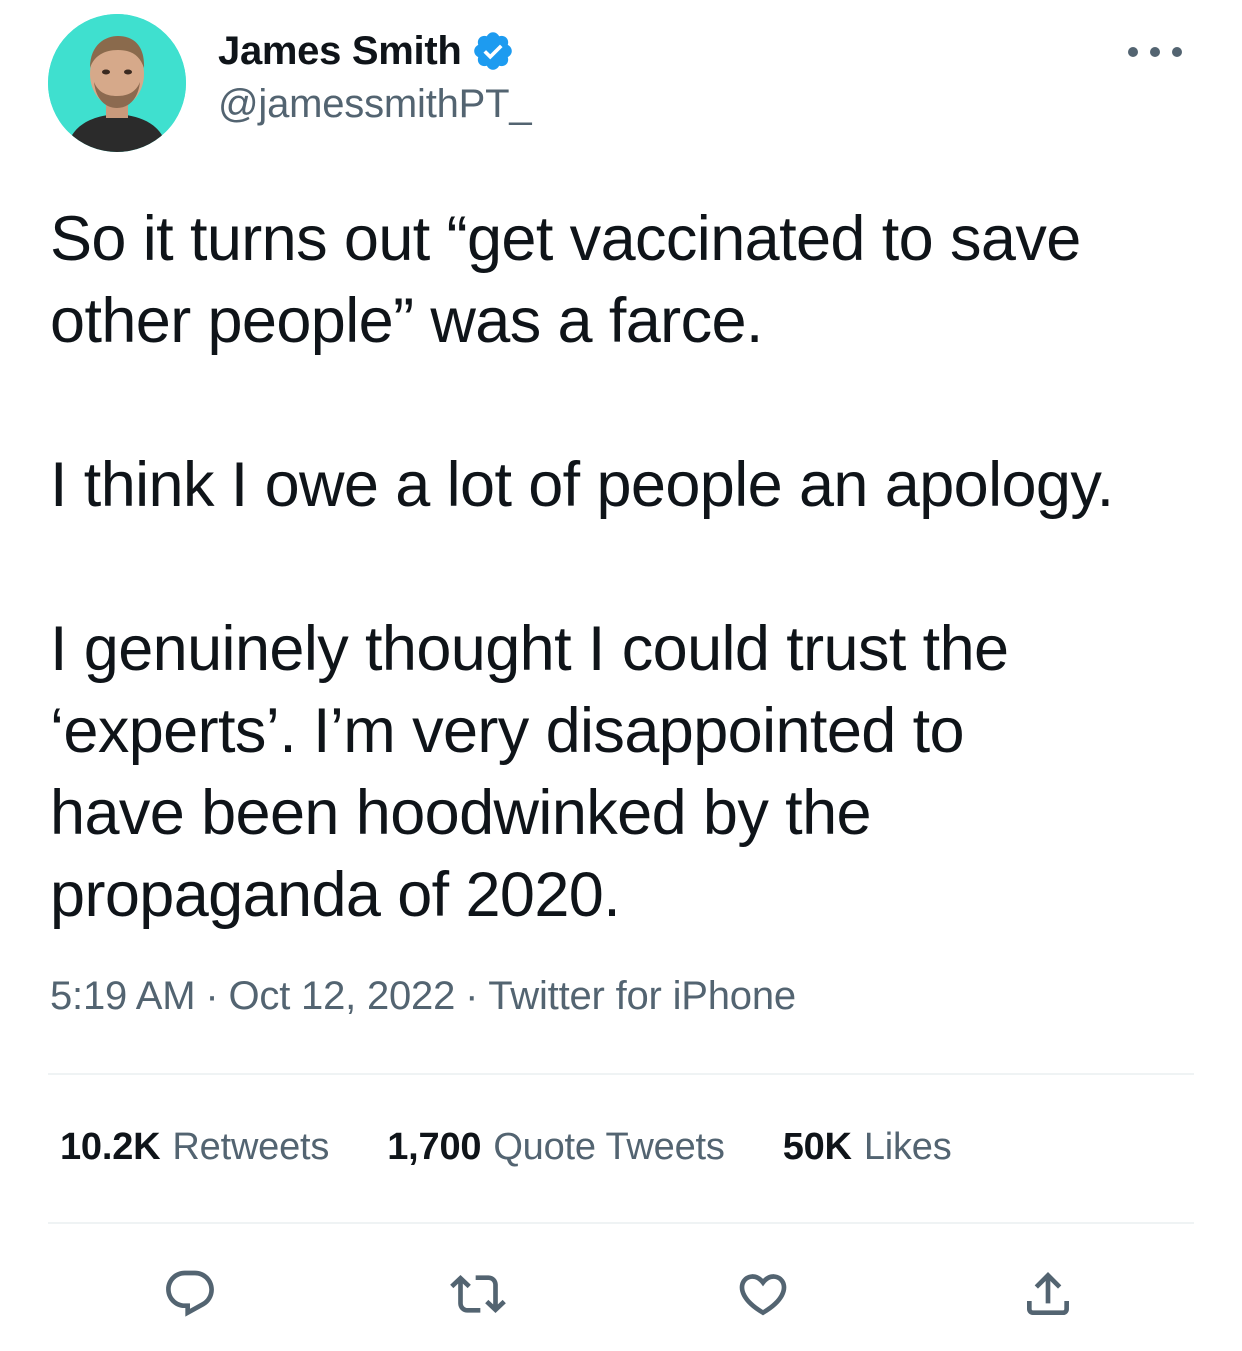 The image size is (1242, 1351). I want to click on tweet-meta: 5:19 AM · Oct 12, 2022 · Twitter for iPhone, so click(423, 996).